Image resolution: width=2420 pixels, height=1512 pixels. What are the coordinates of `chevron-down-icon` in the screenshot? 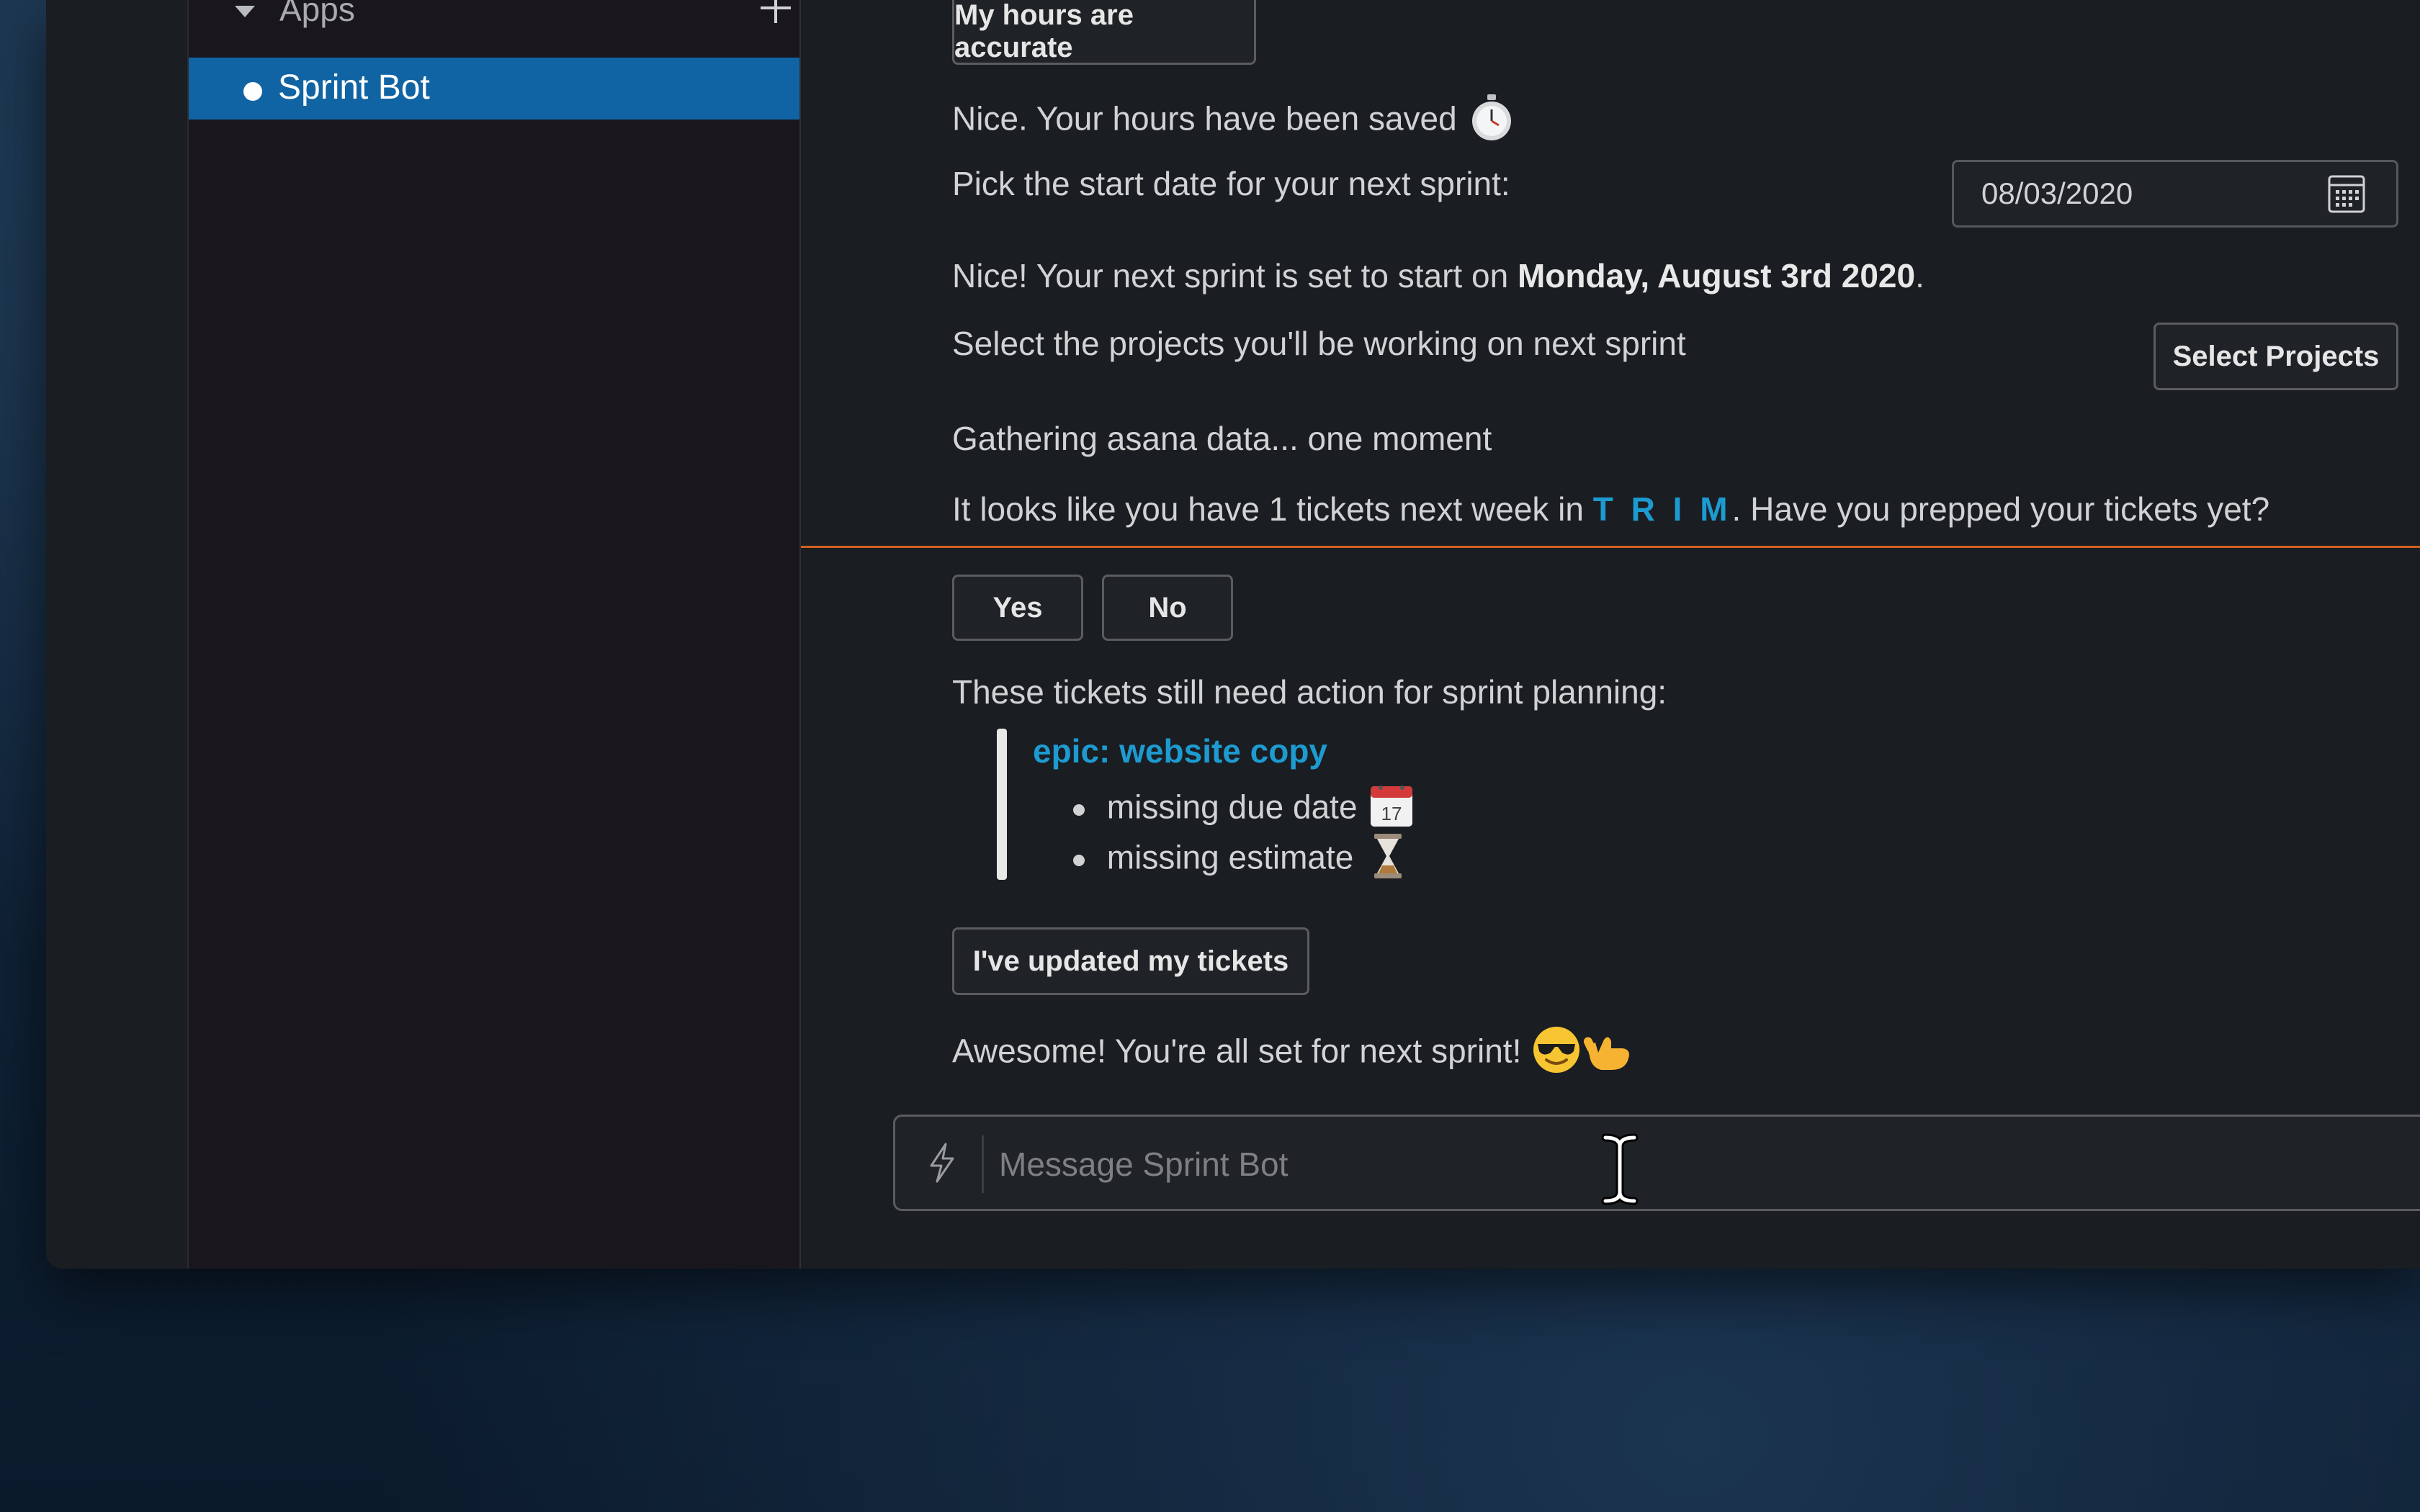 It's located at (245, 11).